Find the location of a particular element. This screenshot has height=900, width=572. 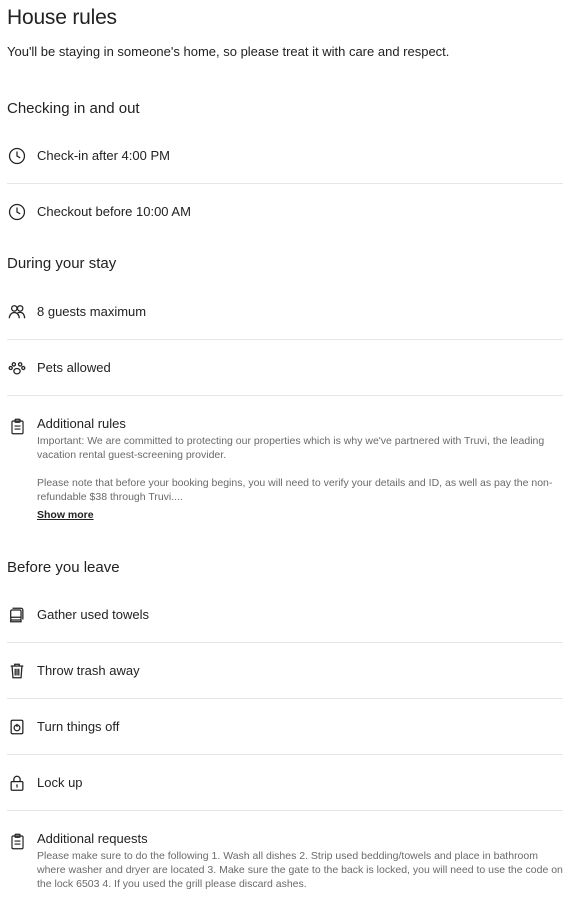

trash-icon is located at coordinates (17, 671).